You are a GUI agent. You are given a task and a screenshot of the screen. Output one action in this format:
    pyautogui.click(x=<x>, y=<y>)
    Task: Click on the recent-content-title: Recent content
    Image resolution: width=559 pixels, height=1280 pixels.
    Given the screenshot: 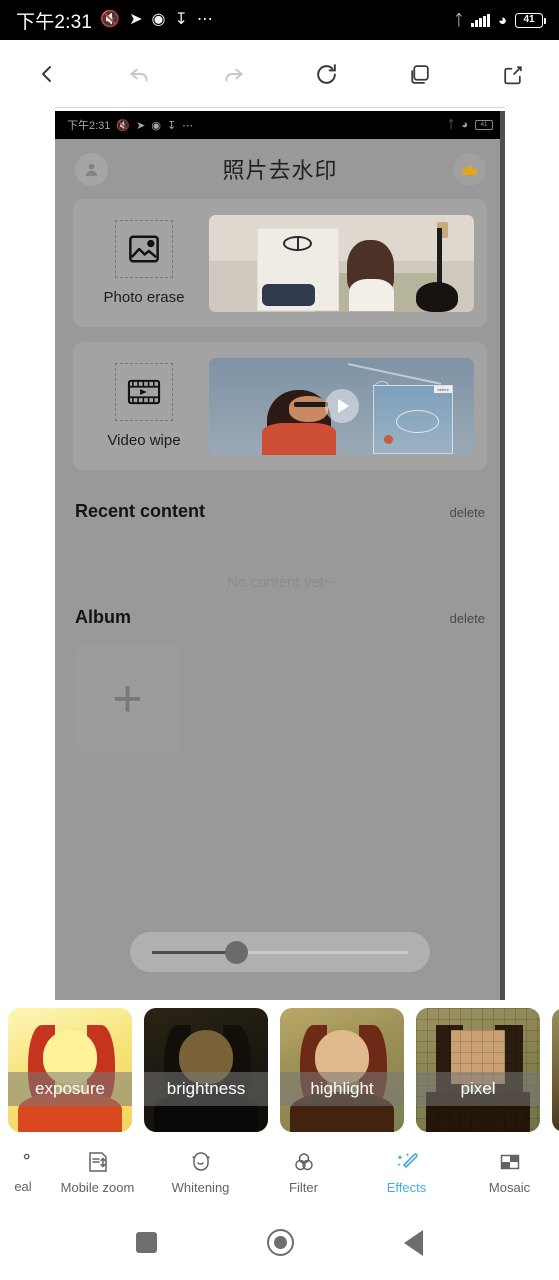 What is the action you would take?
    pyautogui.click(x=140, y=511)
    